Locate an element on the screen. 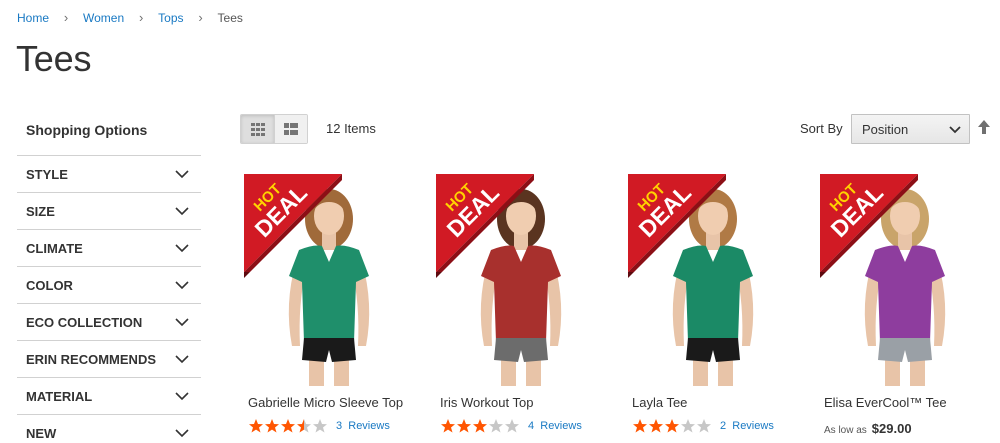 Image resolution: width=1000 pixels, height=443 pixels. product-rating: 4 Reviews is located at coordinates (511, 425).